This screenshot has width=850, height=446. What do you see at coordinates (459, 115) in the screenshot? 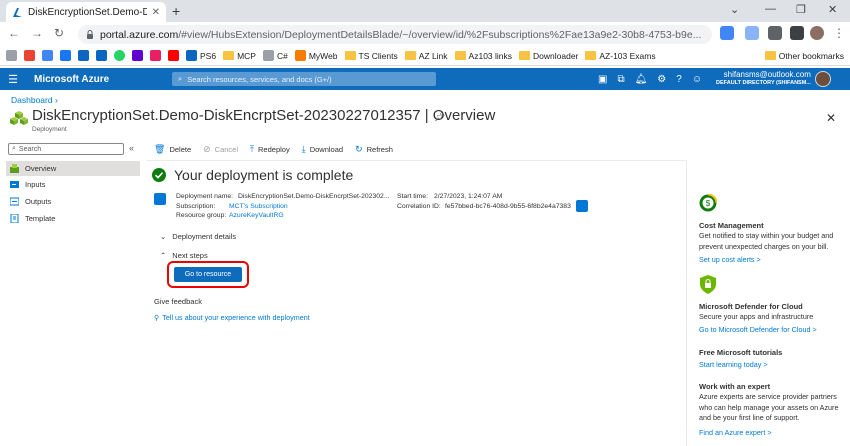
I see `more-options-icon: ···` at bounding box center [459, 115].